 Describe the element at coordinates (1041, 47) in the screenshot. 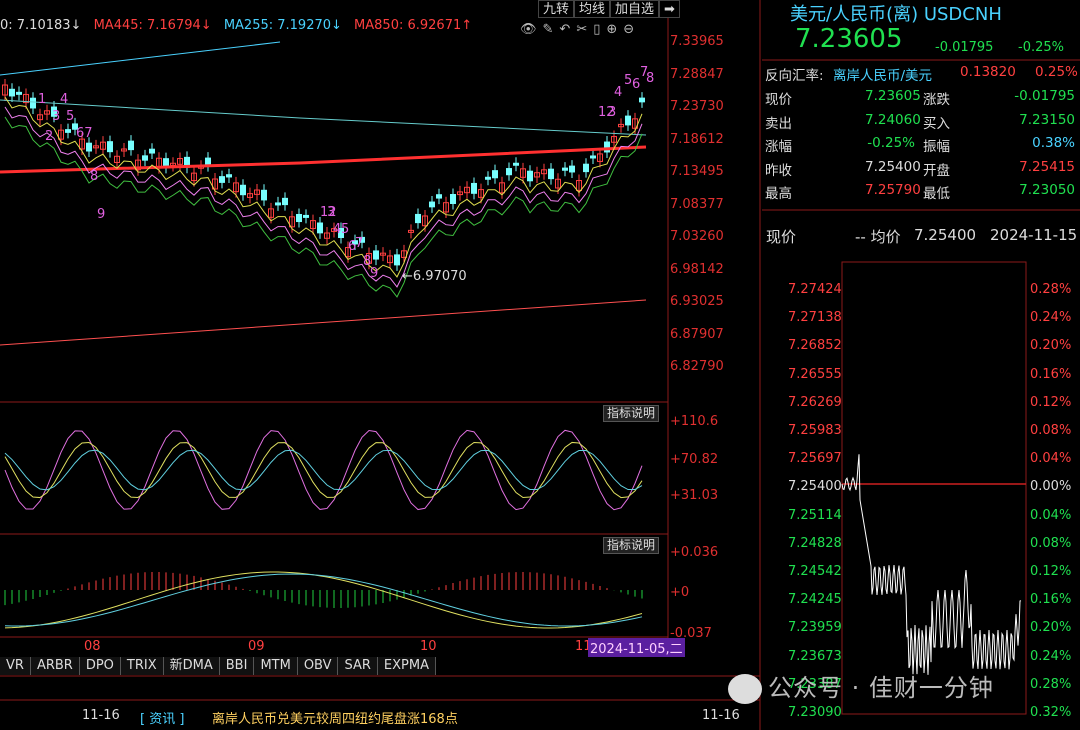

I see `price-change-pct: -0.25%` at that location.